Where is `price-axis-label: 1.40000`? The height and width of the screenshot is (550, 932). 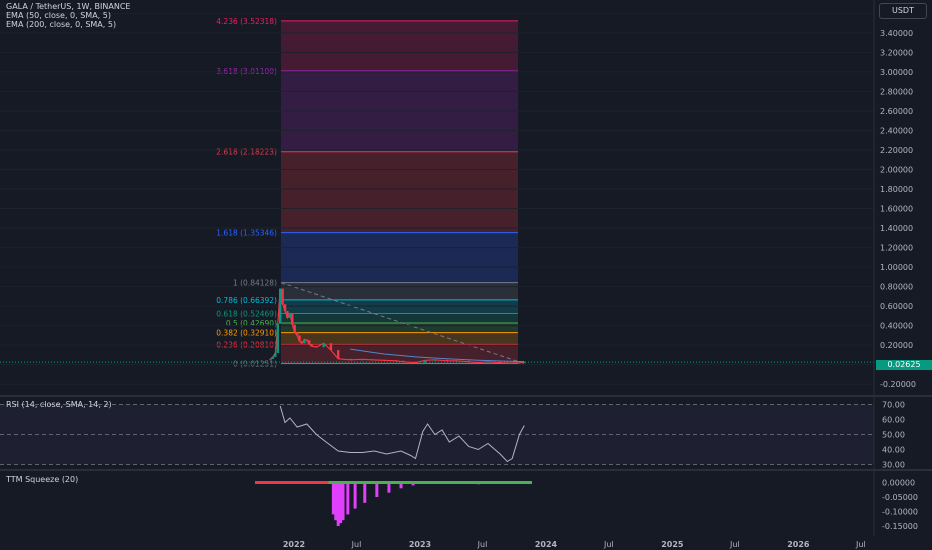
price-axis-label: 1.40000 is located at coordinates (896, 228).